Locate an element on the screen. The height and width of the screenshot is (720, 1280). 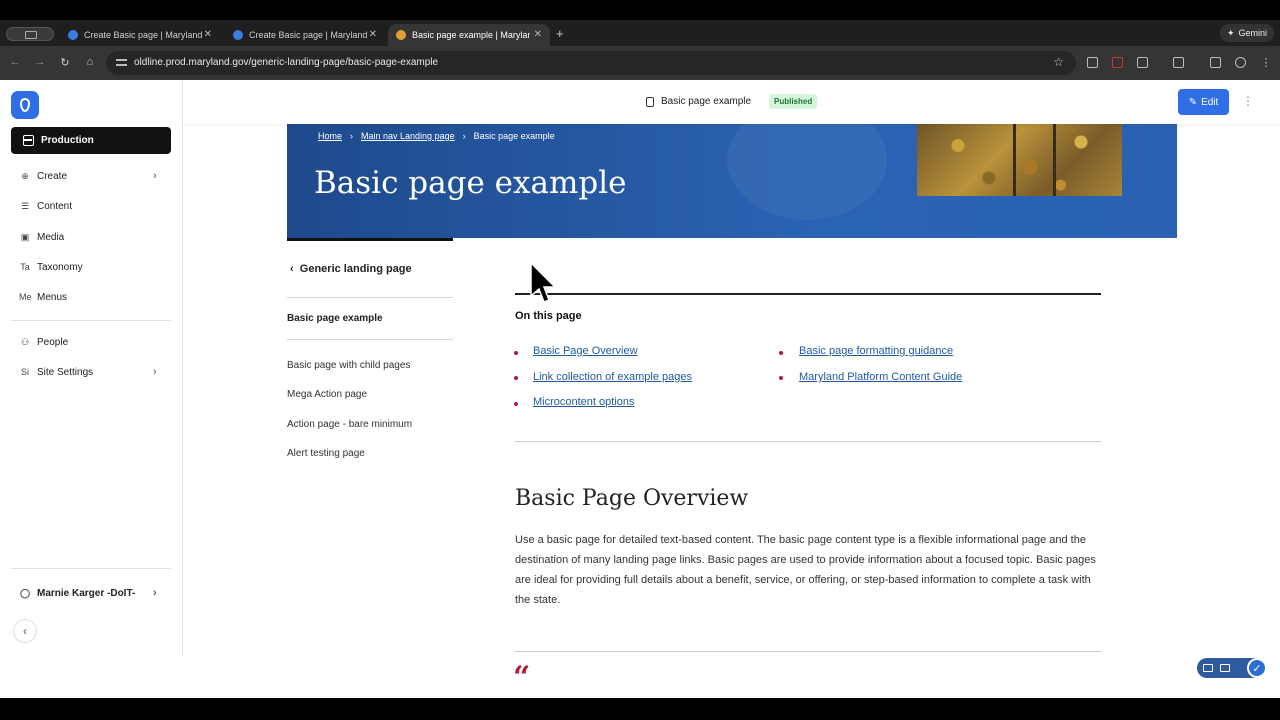
toc-link: Basic page formatting guidance is located at coordinates (876, 351).